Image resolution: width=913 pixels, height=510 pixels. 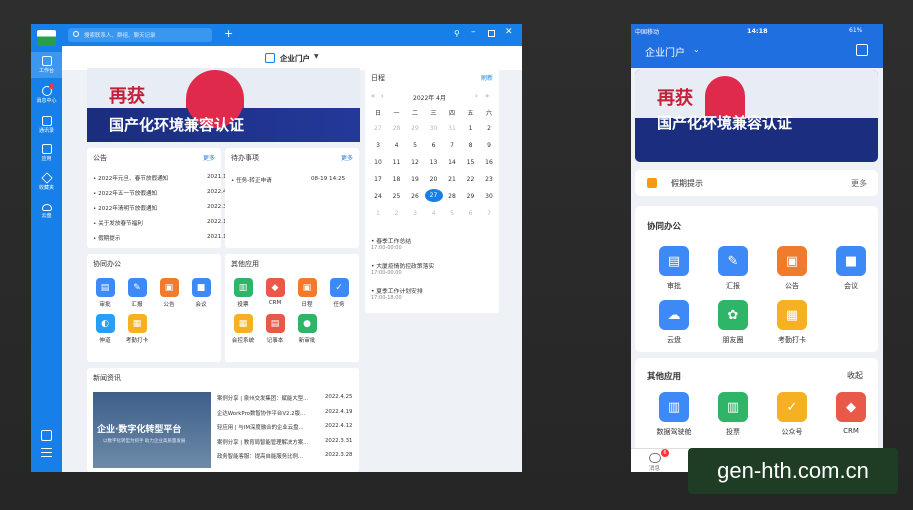 I want to click on phone-portal-title: 企业门户, so click(x=665, y=51).